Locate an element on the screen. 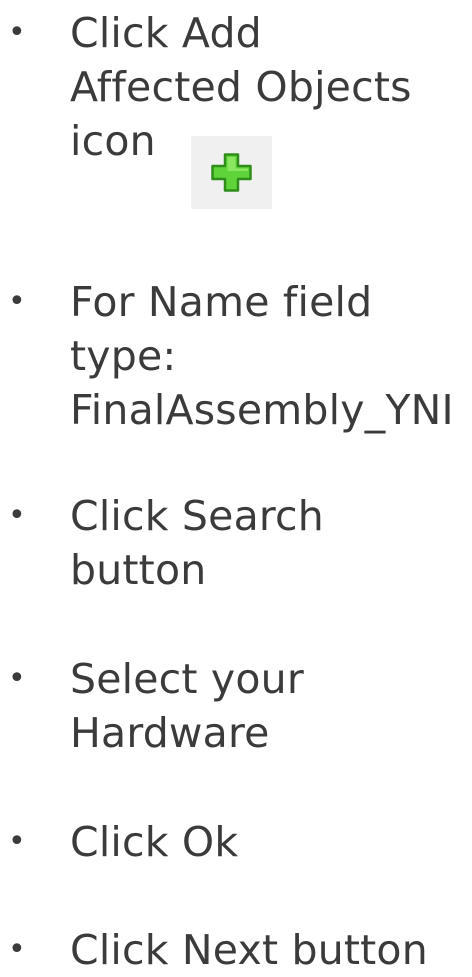 The image size is (472, 977). step-line: FinalAssembly_YNI is located at coordinates (262, 410).